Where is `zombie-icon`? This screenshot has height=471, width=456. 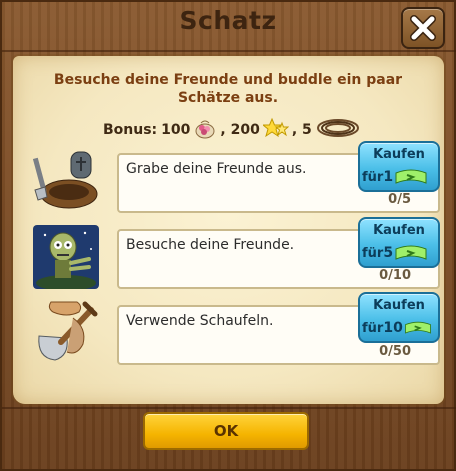 zombie-icon is located at coordinates (66, 258).